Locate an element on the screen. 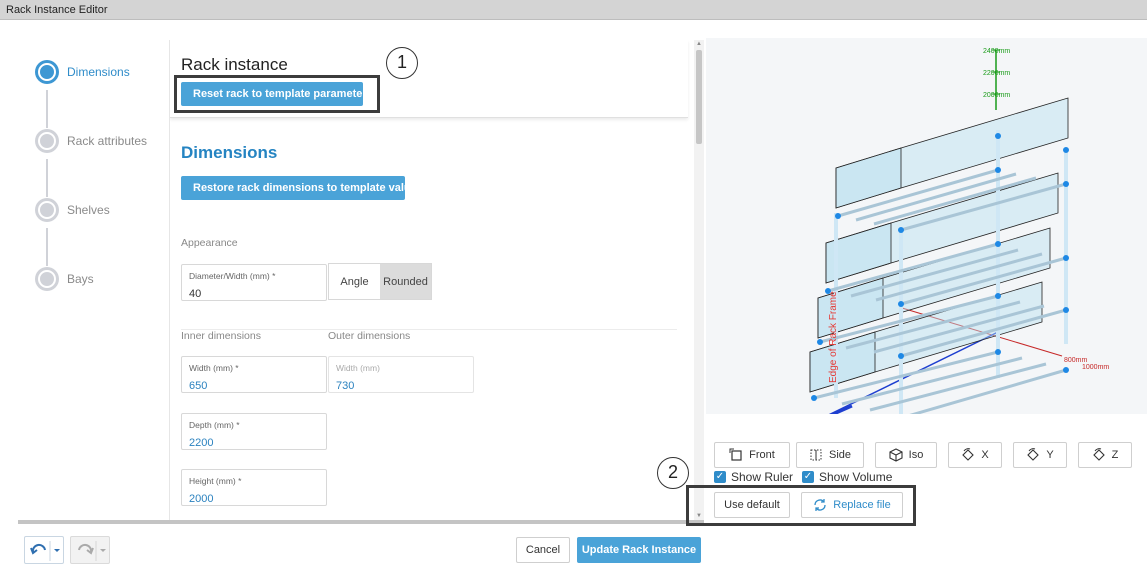 This screenshot has width=1147, height=572. shape-segmented-control: Angle Rounded is located at coordinates (380, 281).